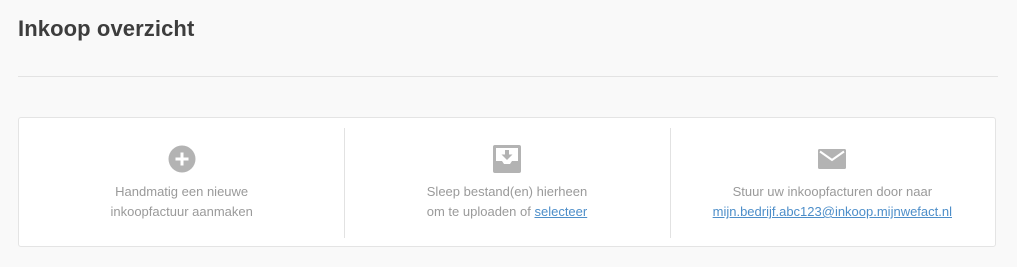 The image size is (1017, 267). I want to click on email-forward-line1: Stuur uw inkoopfacturen door naar, so click(832, 191).